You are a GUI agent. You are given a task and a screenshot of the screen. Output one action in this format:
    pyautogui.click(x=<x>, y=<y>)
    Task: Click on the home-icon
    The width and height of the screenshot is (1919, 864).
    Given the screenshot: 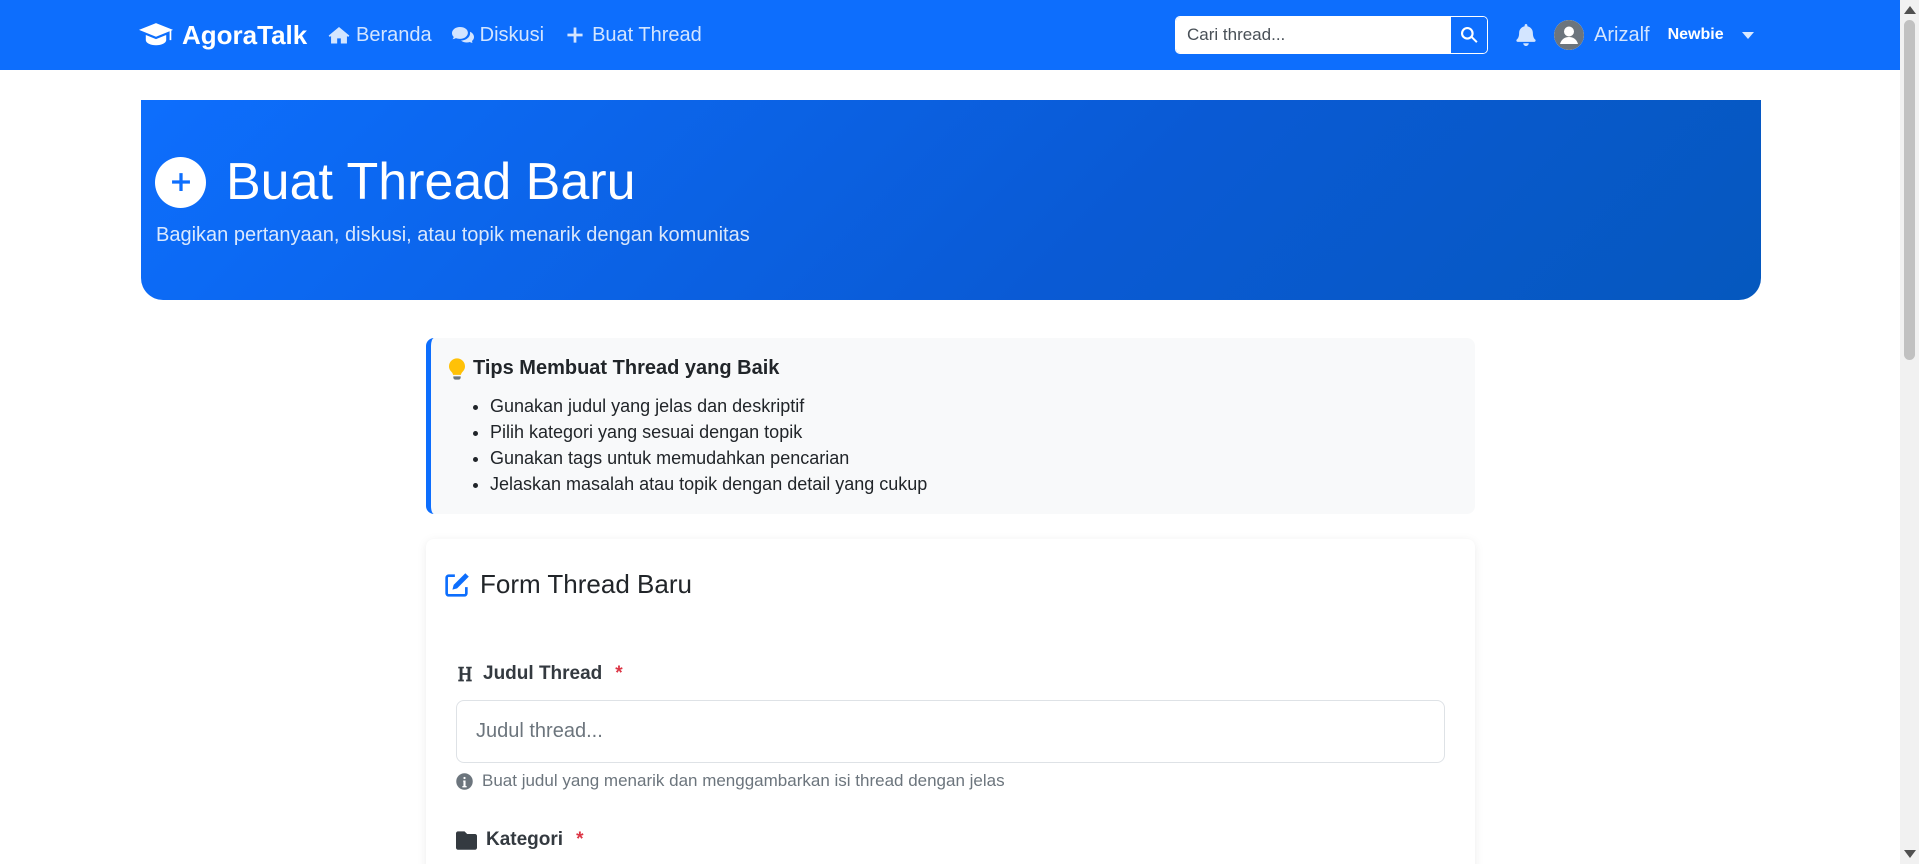 What is the action you would take?
    pyautogui.click(x=339, y=35)
    